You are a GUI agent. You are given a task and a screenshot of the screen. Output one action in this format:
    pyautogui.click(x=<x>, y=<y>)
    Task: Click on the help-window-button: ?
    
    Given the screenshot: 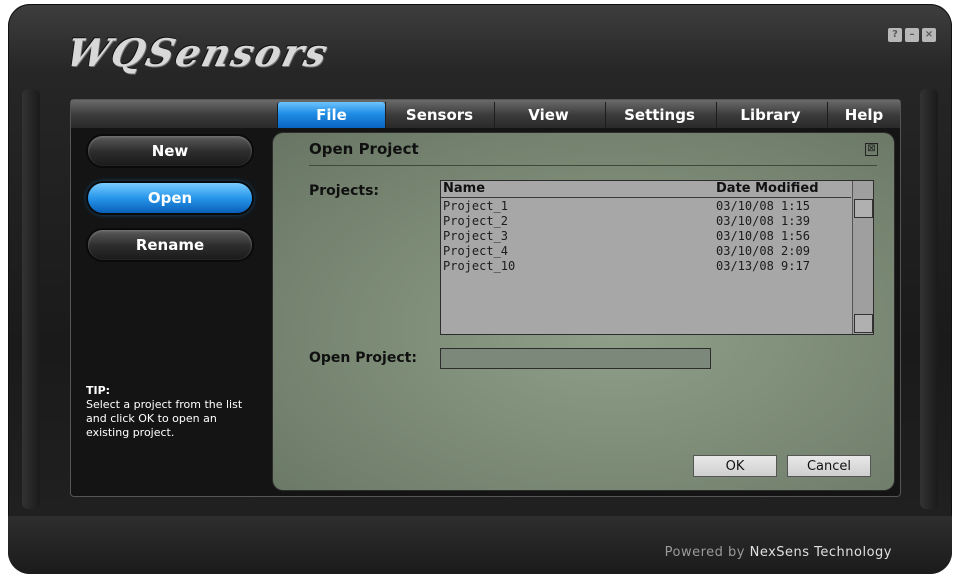 What is the action you would take?
    pyautogui.click(x=895, y=35)
    